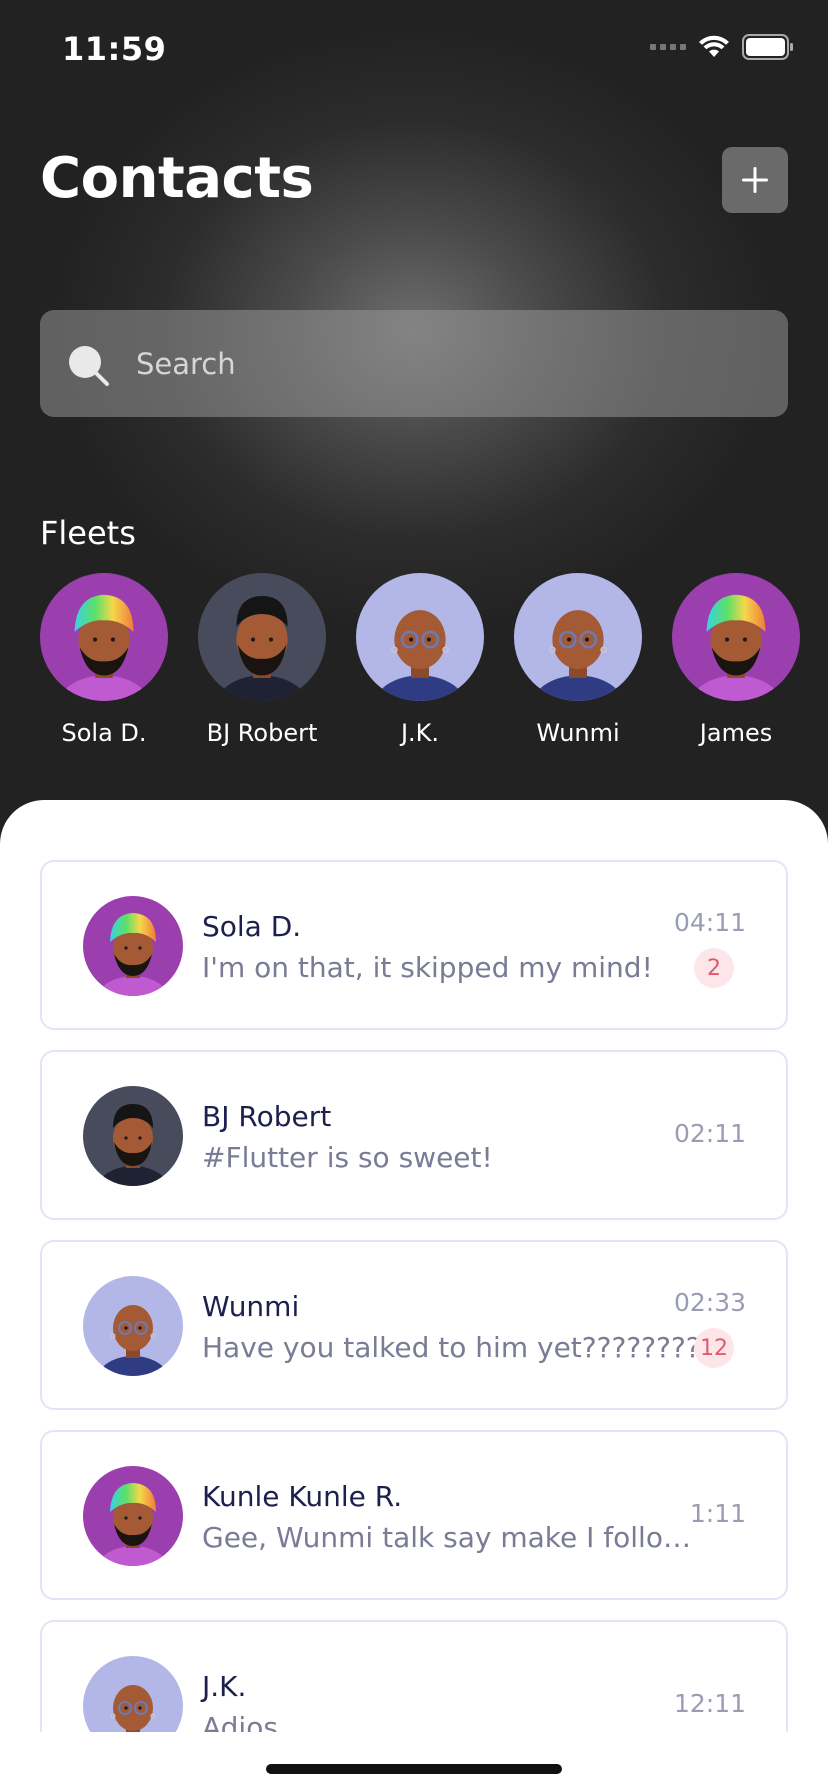  Describe the element at coordinates (714, 1348) in the screenshot. I see `unread-badge: 12` at that location.